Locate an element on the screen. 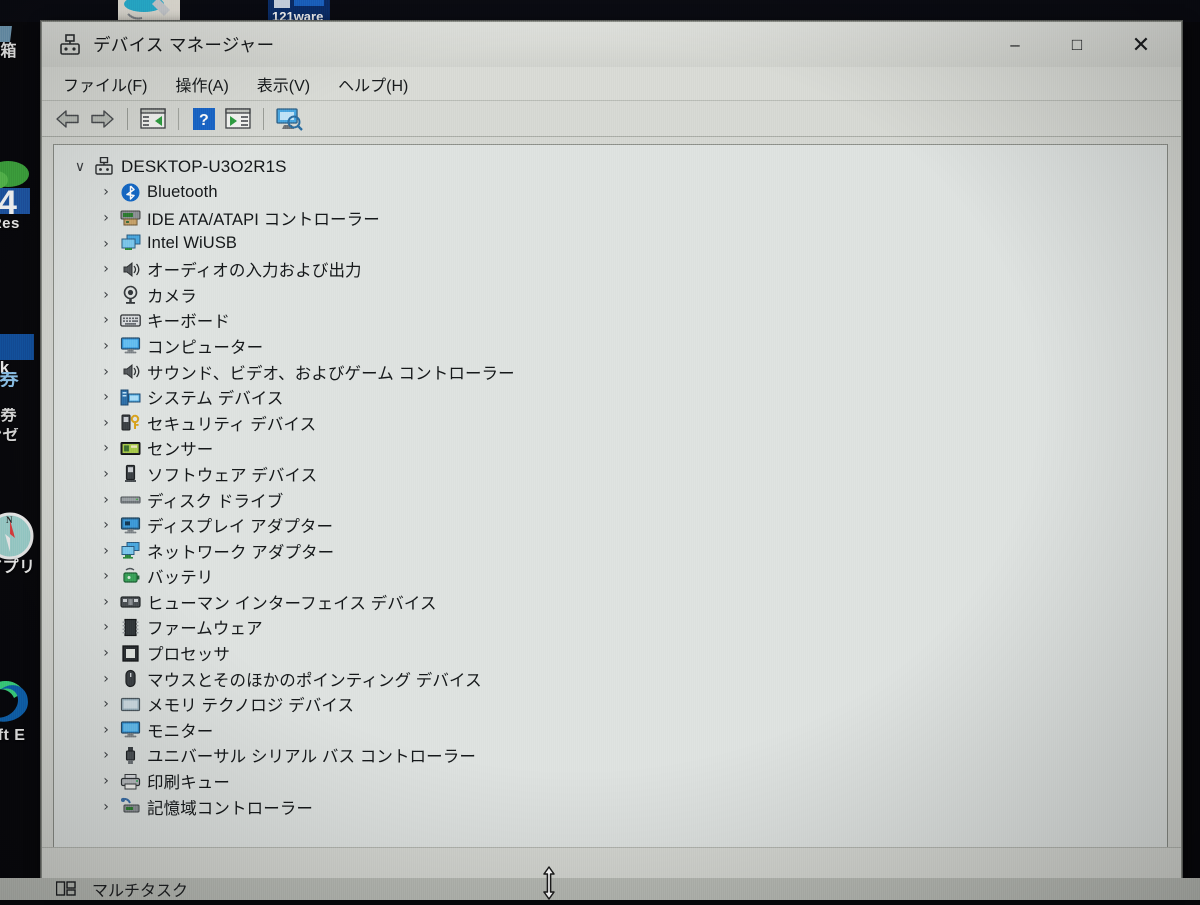 This screenshot has height=905, width=1200. tree-item-print-queue: › 印刷キュー is located at coordinates (610, 781).